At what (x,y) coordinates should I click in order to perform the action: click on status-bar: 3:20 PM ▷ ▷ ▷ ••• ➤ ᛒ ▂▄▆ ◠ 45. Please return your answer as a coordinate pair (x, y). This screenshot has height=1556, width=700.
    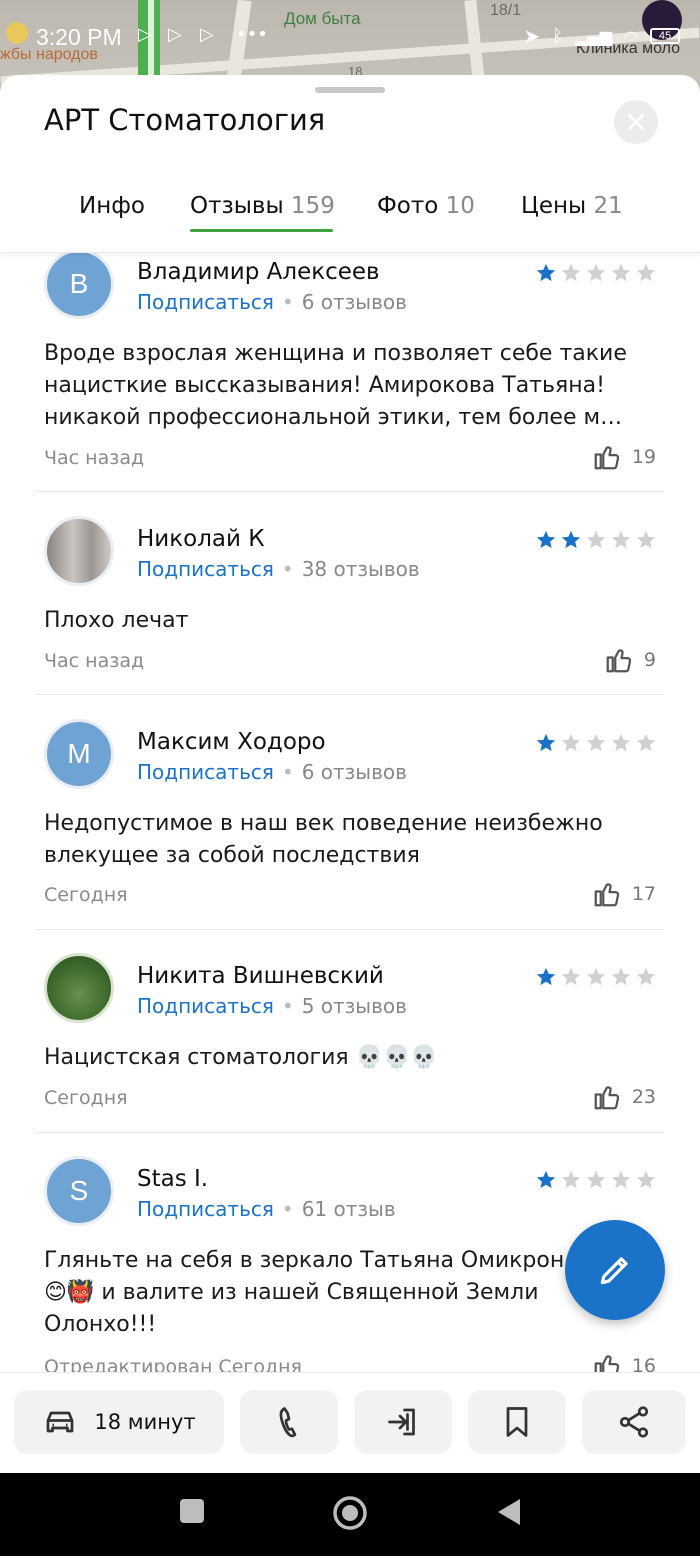
    Looking at the image, I should click on (350, 40).